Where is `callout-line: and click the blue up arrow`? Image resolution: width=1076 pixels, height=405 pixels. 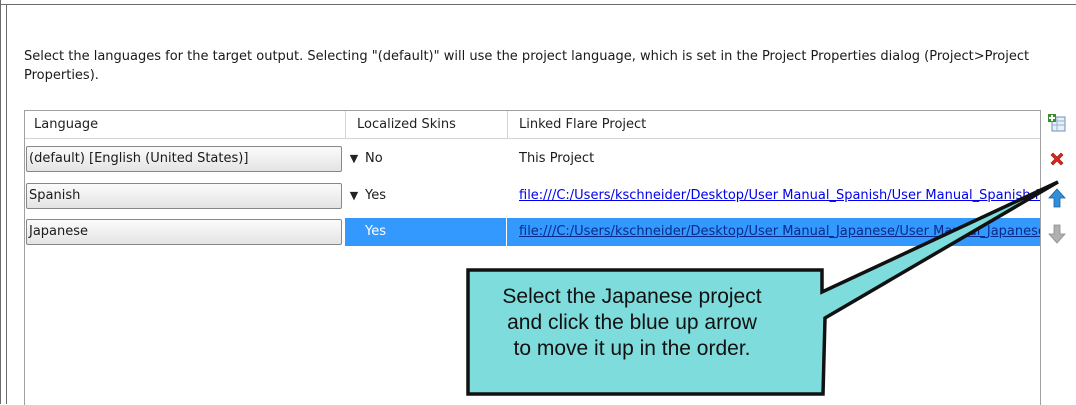 callout-line: and click the blue up arrow is located at coordinates (632, 322).